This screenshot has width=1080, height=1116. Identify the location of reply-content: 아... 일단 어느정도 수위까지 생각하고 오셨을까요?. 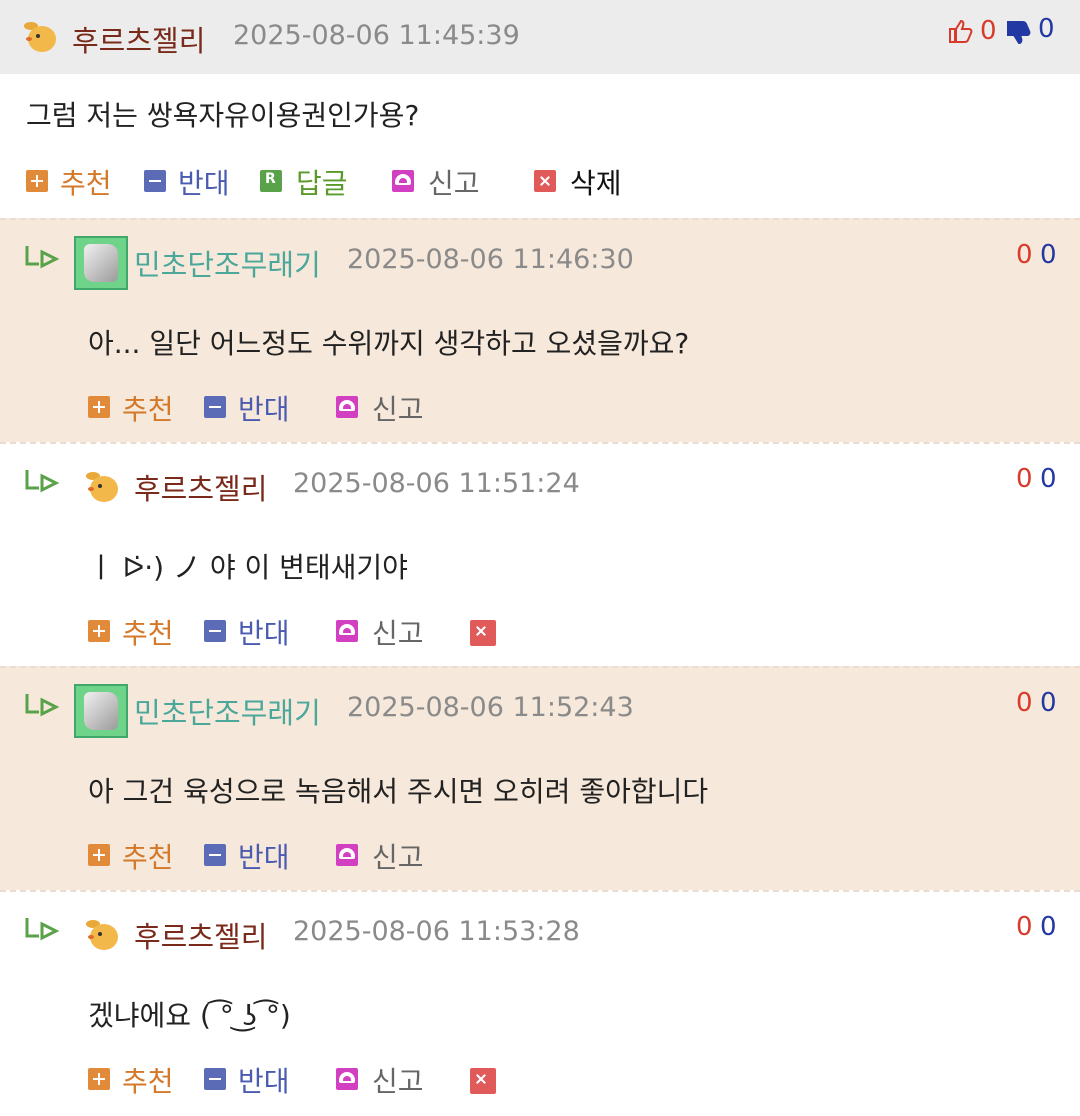
(389, 343).